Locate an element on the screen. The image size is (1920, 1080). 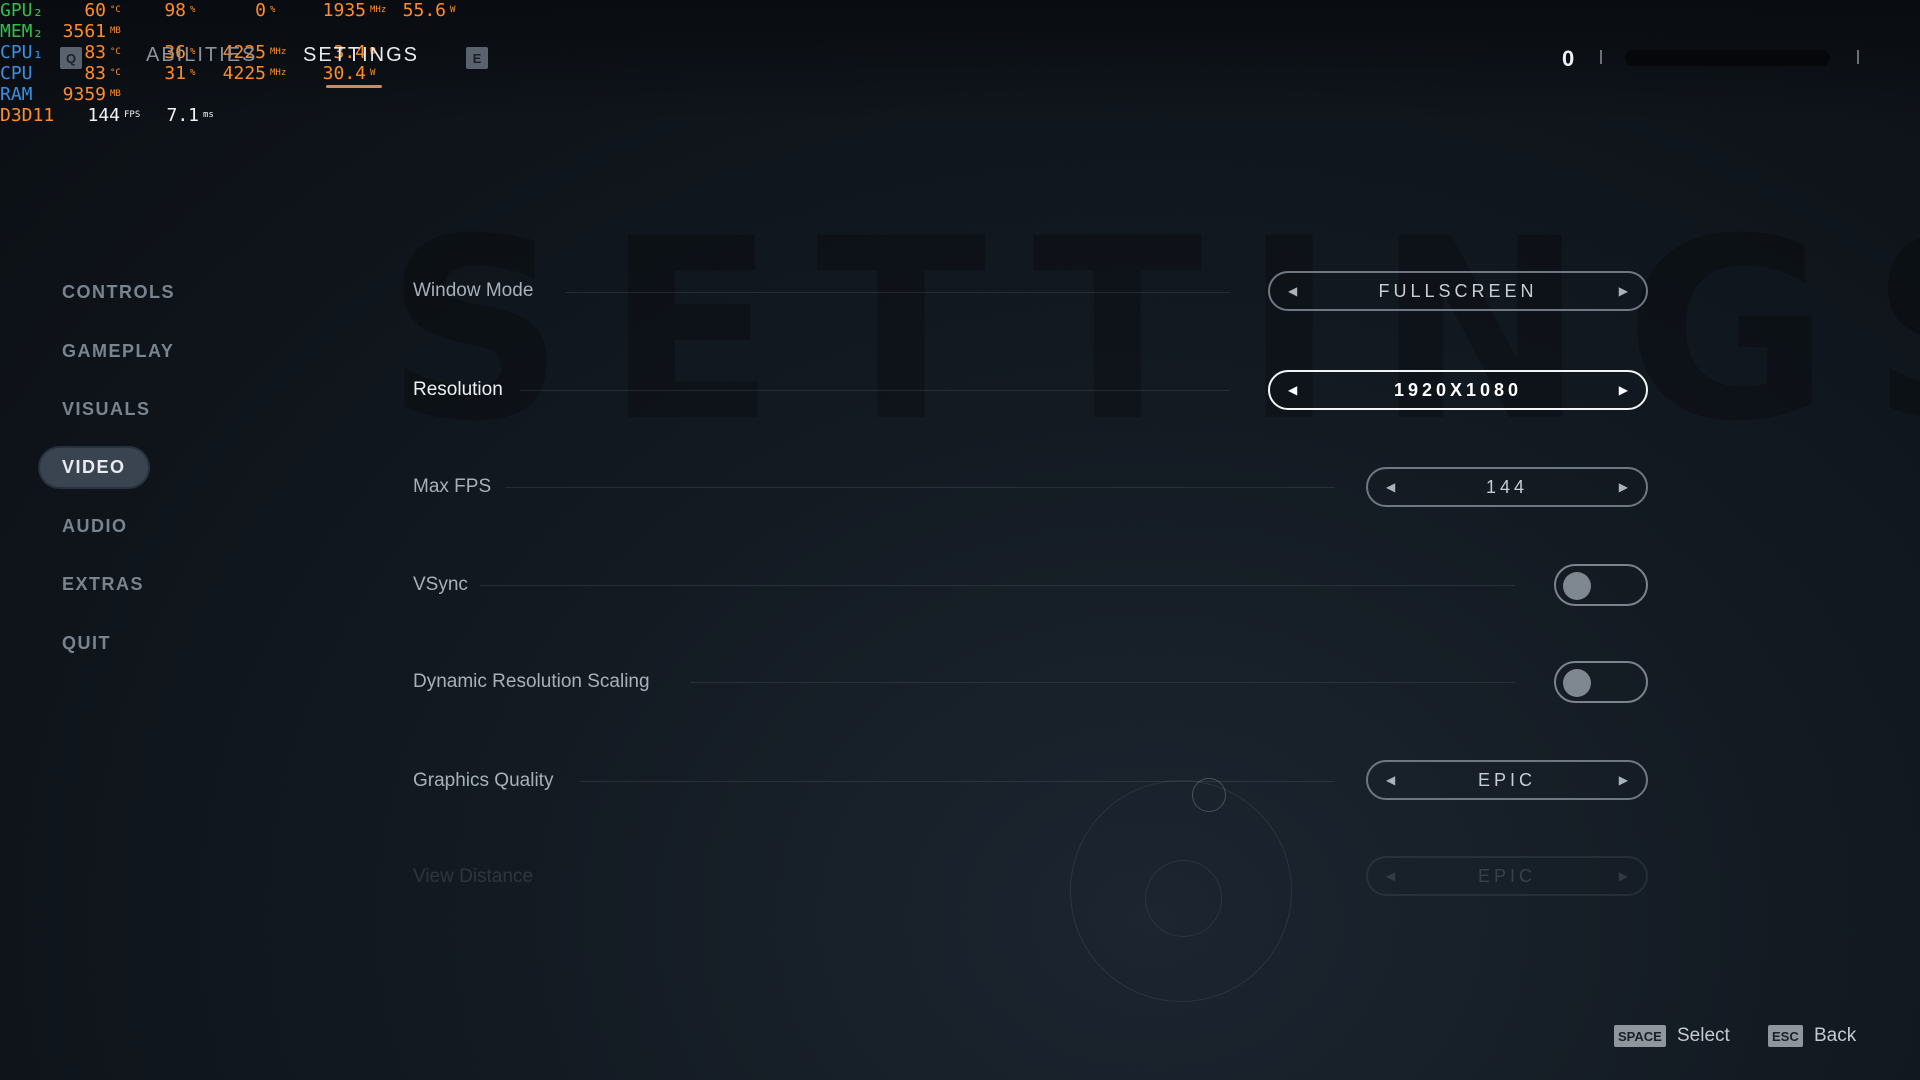
window-mode-divider is located at coordinates (897, 292).